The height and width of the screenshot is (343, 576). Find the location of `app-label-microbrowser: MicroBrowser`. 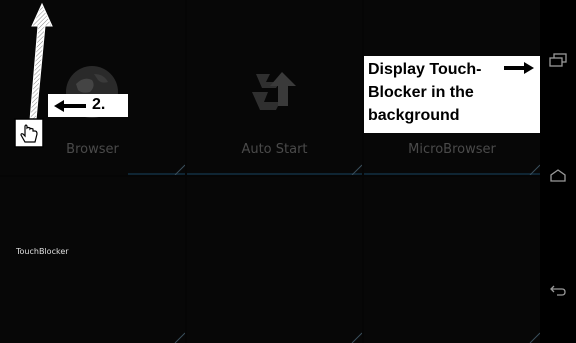

app-label-microbrowser: MicroBrowser is located at coordinates (452, 149).